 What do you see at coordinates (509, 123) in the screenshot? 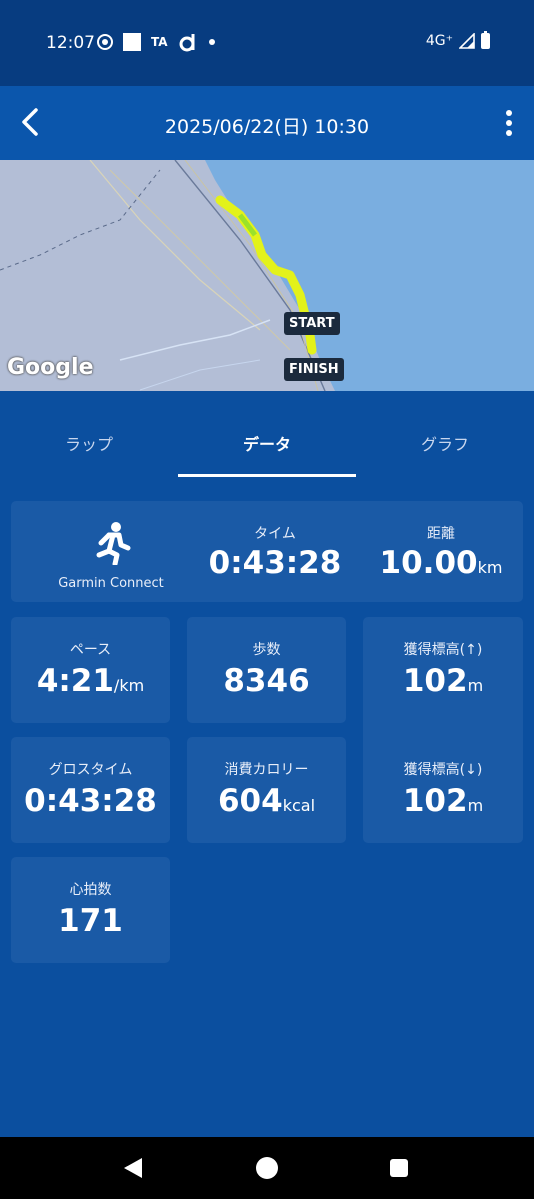
I see `more-options-icon` at bounding box center [509, 123].